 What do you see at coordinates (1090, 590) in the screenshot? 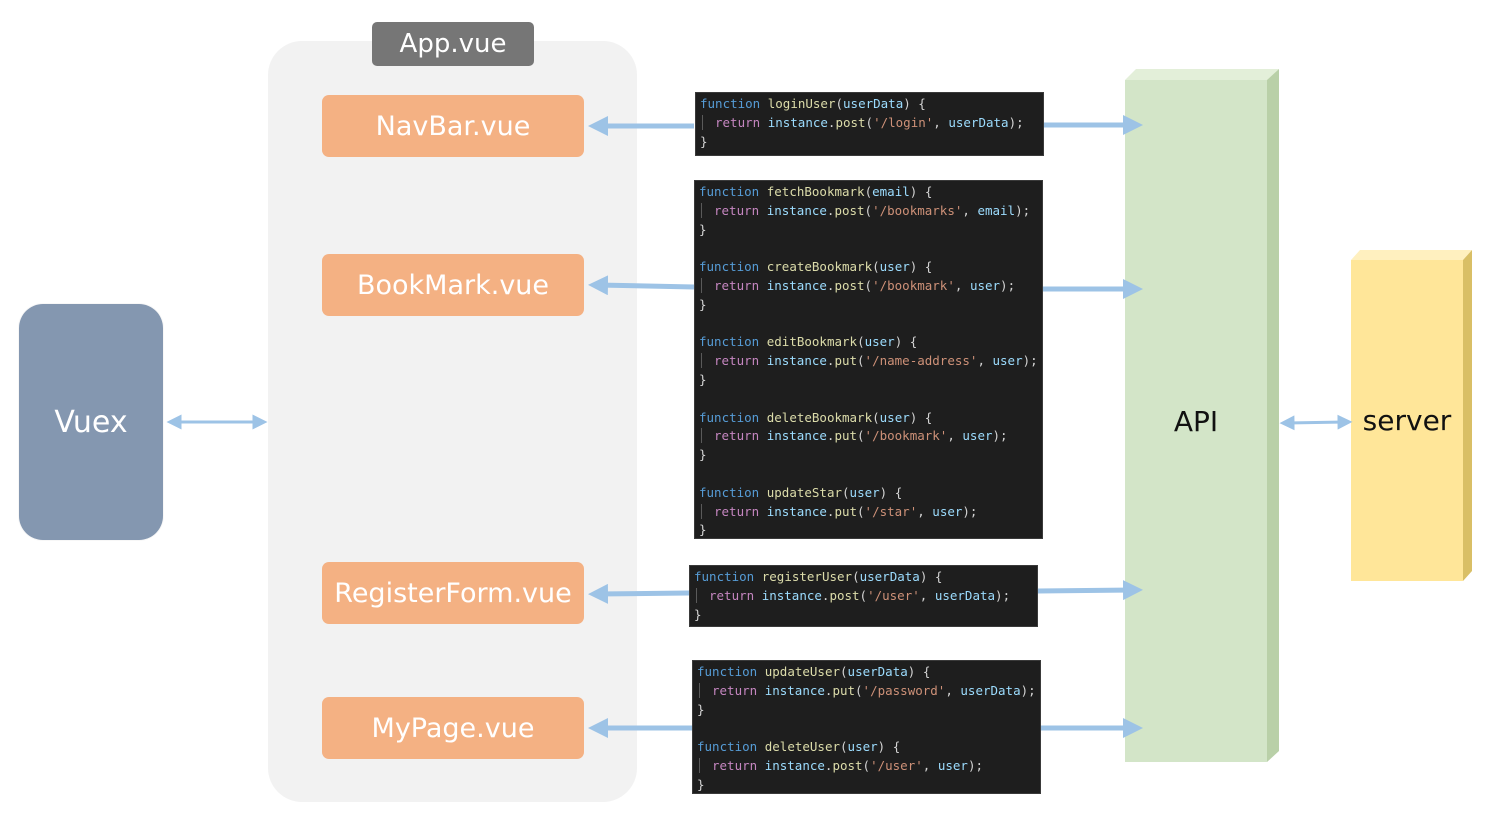
I see `arrow-register-right` at bounding box center [1090, 590].